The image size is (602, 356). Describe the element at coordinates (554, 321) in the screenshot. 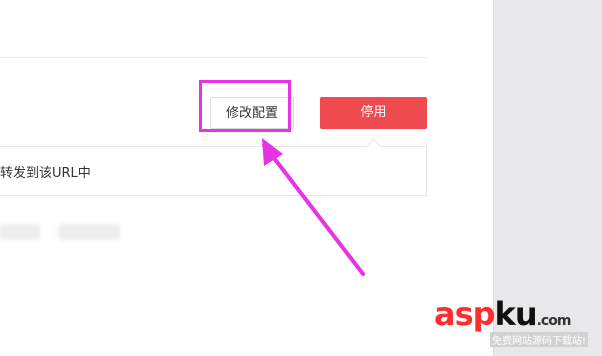

I see `watermark-domain: .com` at that location.